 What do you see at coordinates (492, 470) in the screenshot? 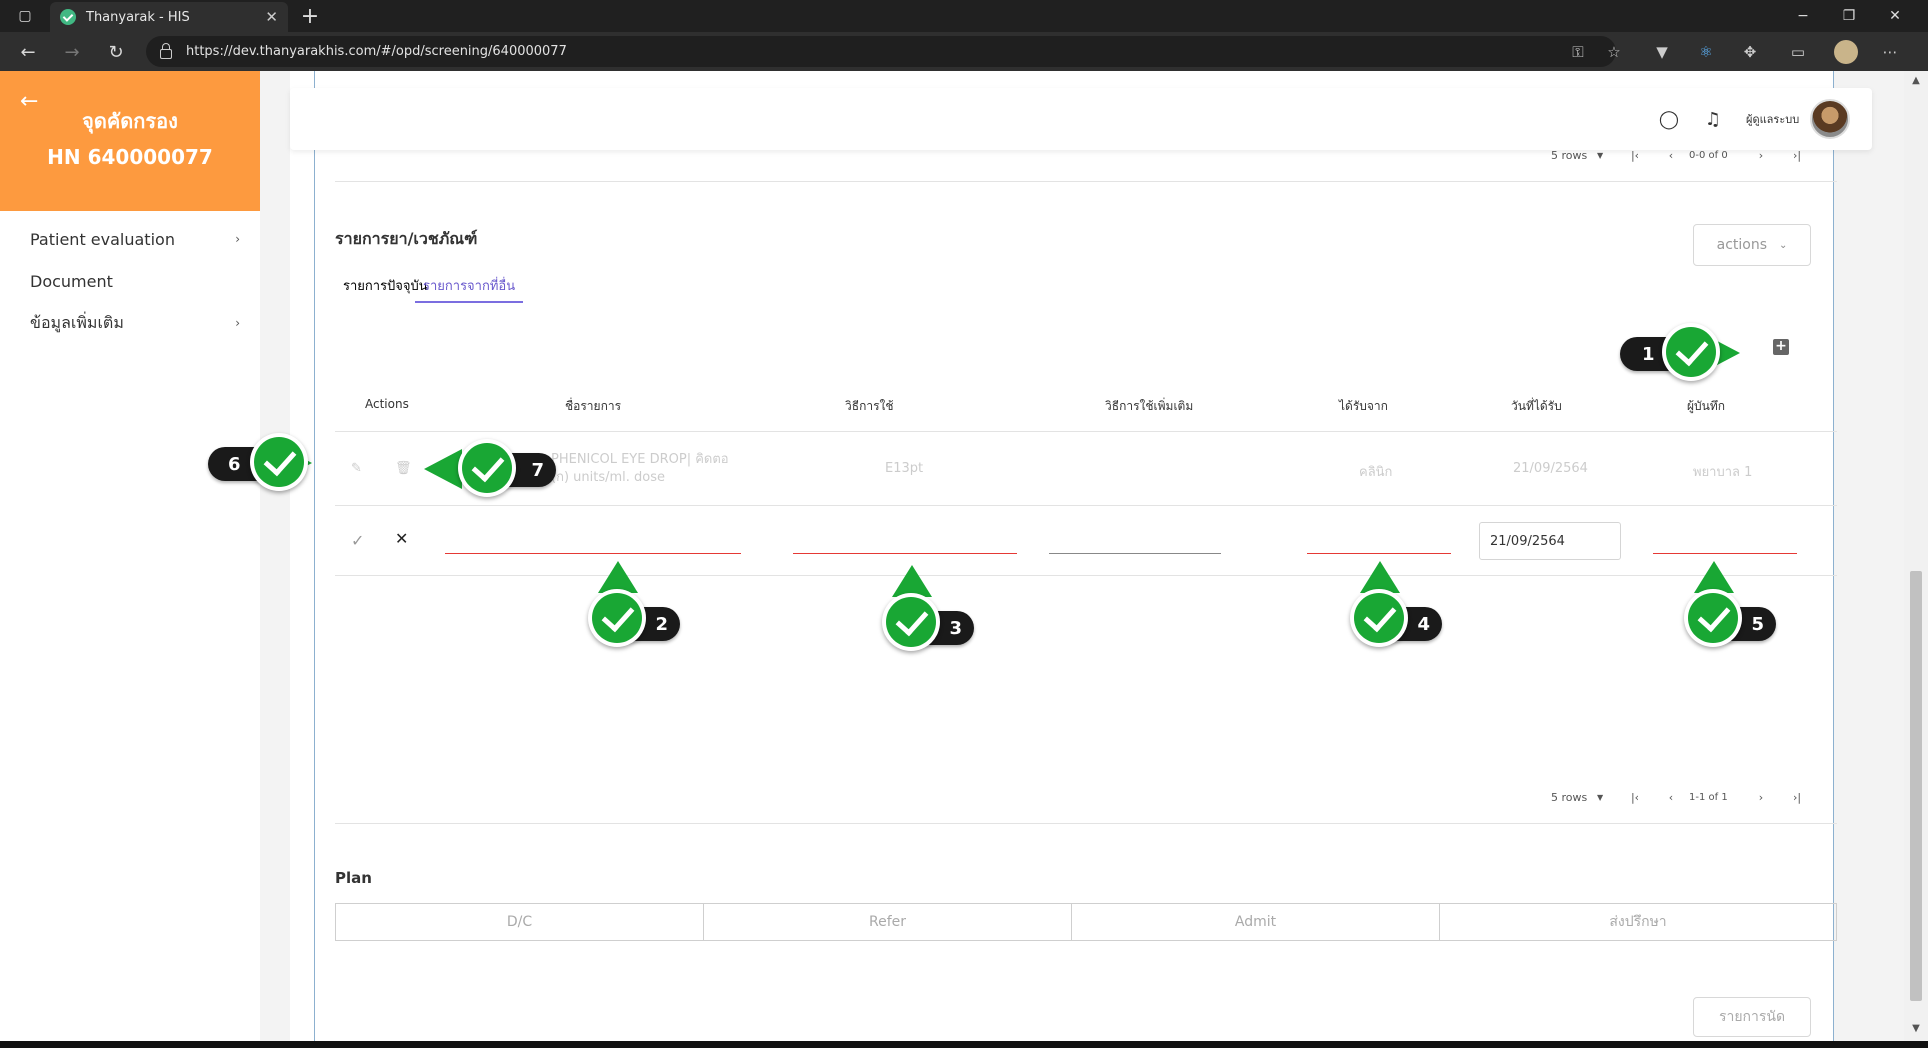
I see `marker-7: 7` at bounding box center [492, 470].